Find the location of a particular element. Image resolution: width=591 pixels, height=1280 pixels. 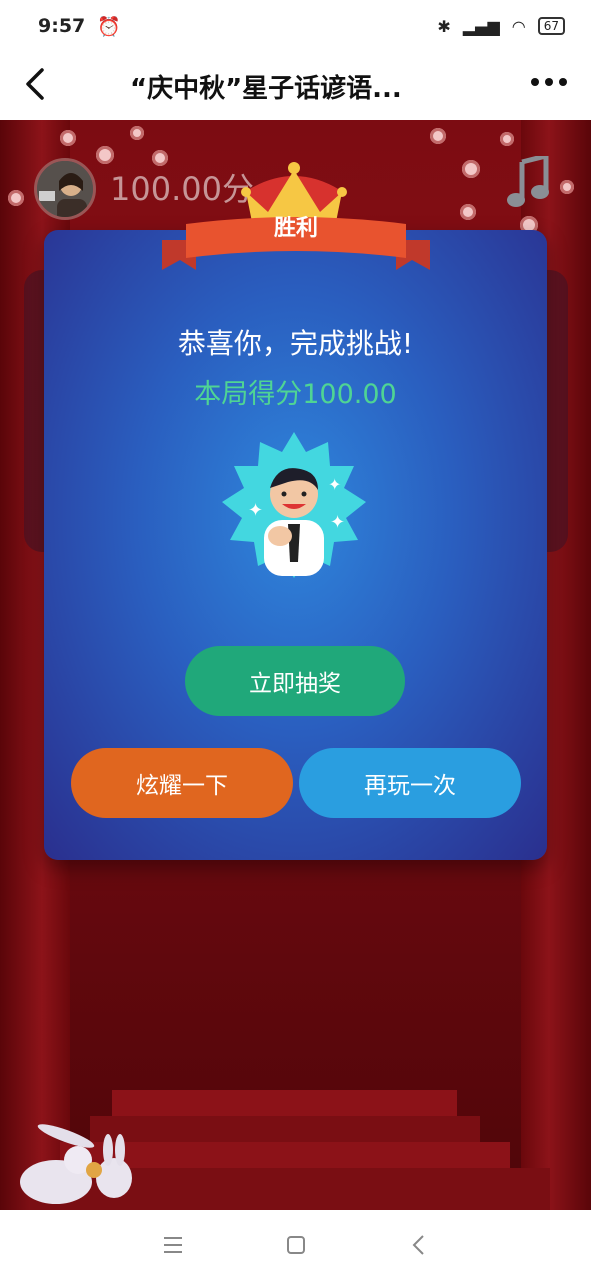

victory-label: 胜利 is located at coordinates (295, 228).